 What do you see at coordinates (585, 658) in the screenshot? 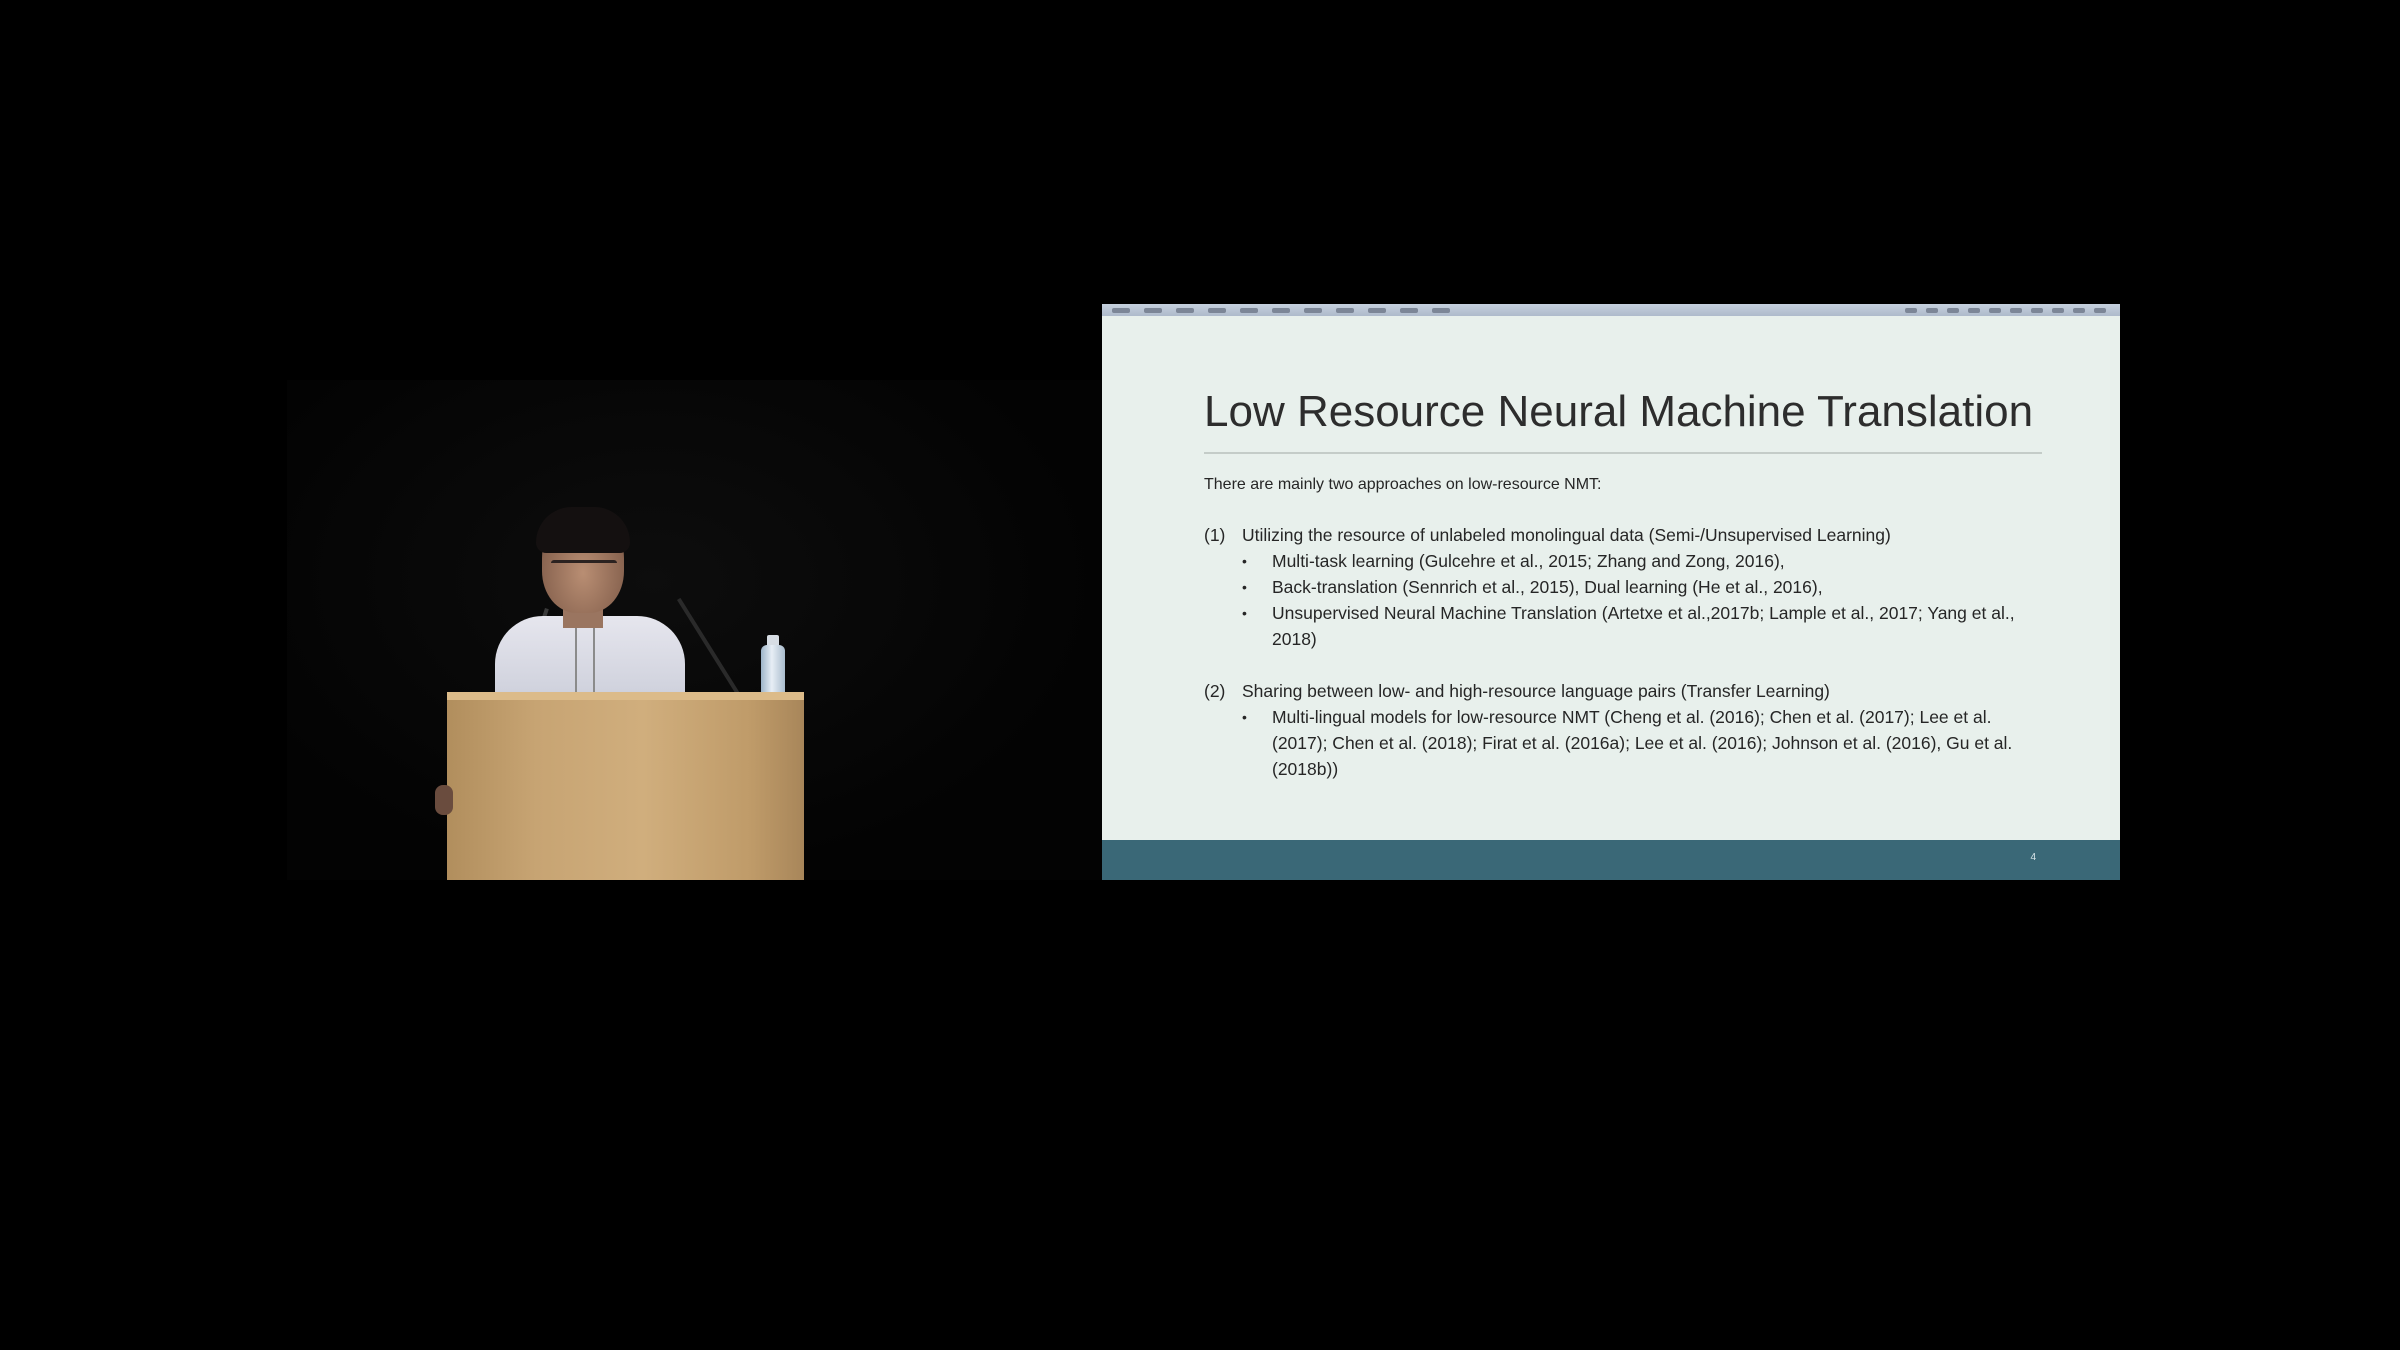
I see `speaker-lanyard` at bounding box center [585, 658].